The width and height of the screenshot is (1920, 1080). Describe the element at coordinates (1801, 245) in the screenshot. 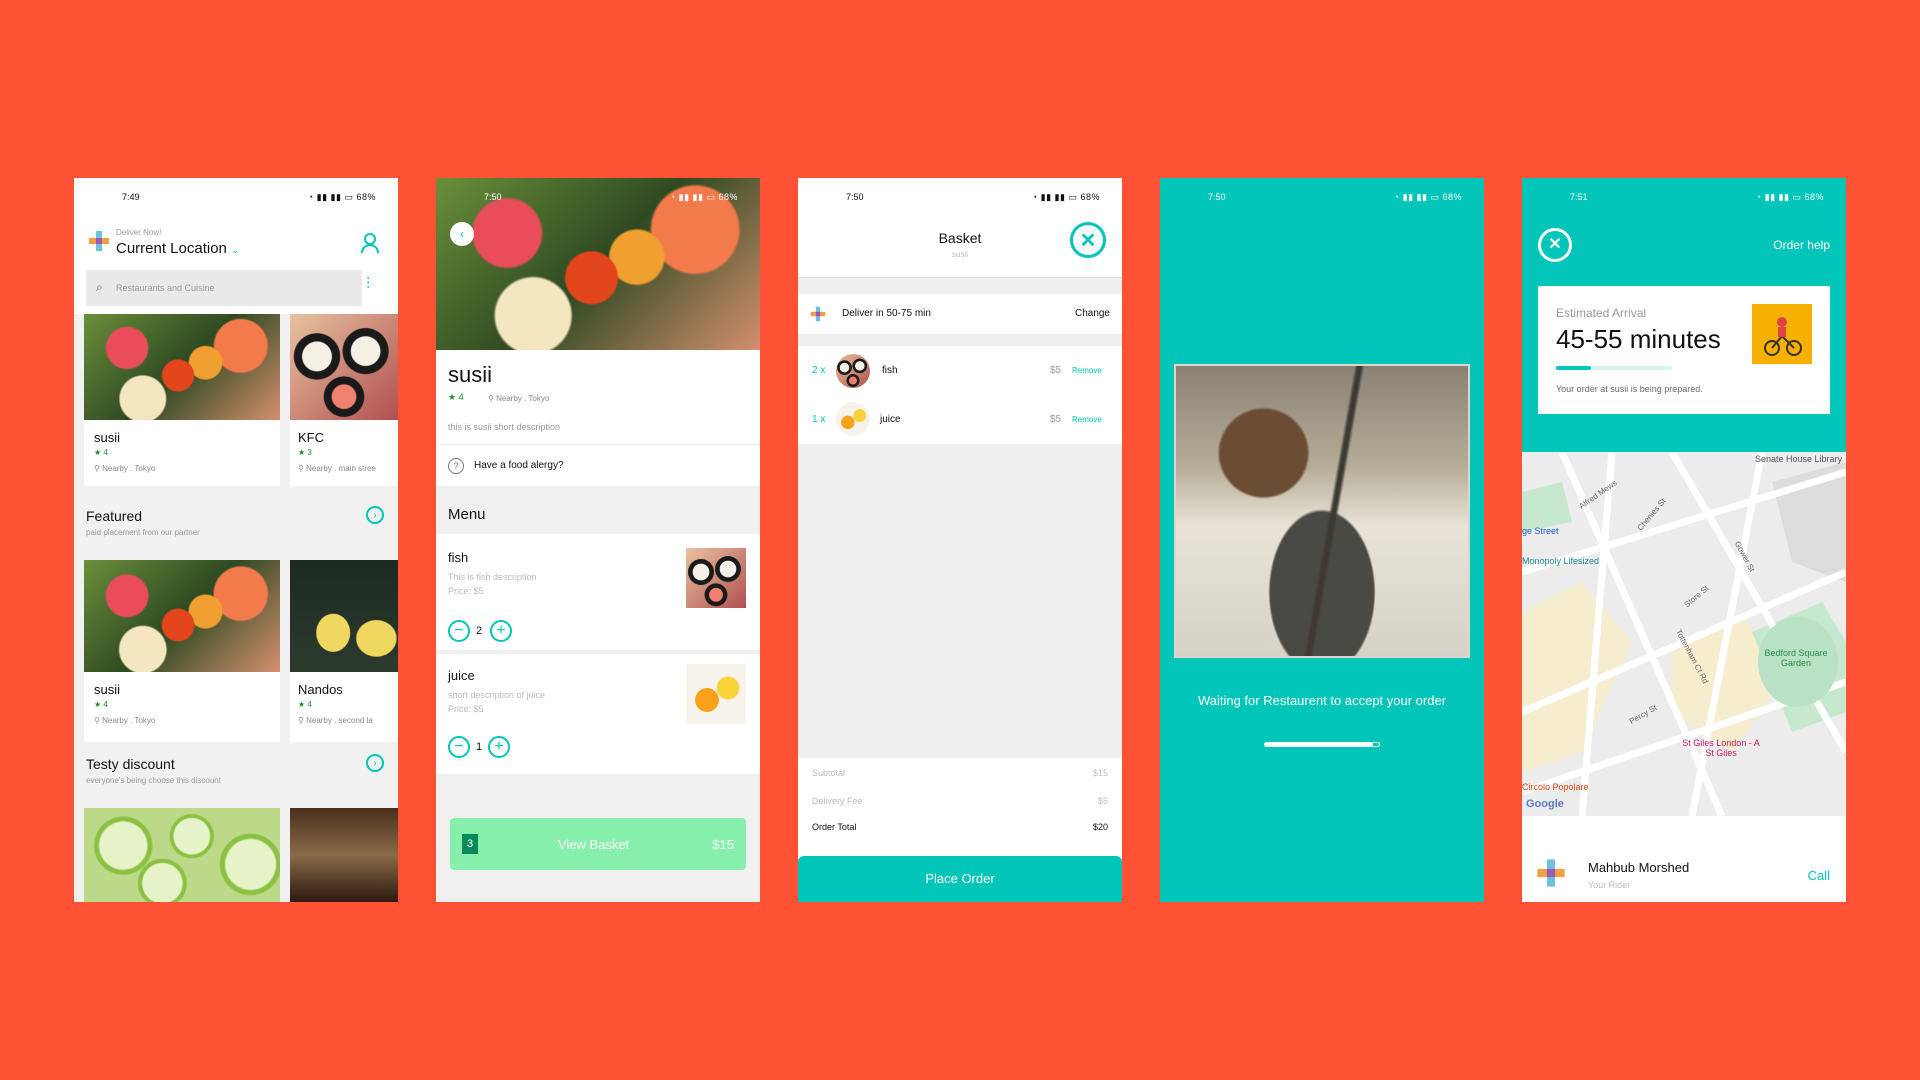

I see `order-help-link: Order help` at that location.